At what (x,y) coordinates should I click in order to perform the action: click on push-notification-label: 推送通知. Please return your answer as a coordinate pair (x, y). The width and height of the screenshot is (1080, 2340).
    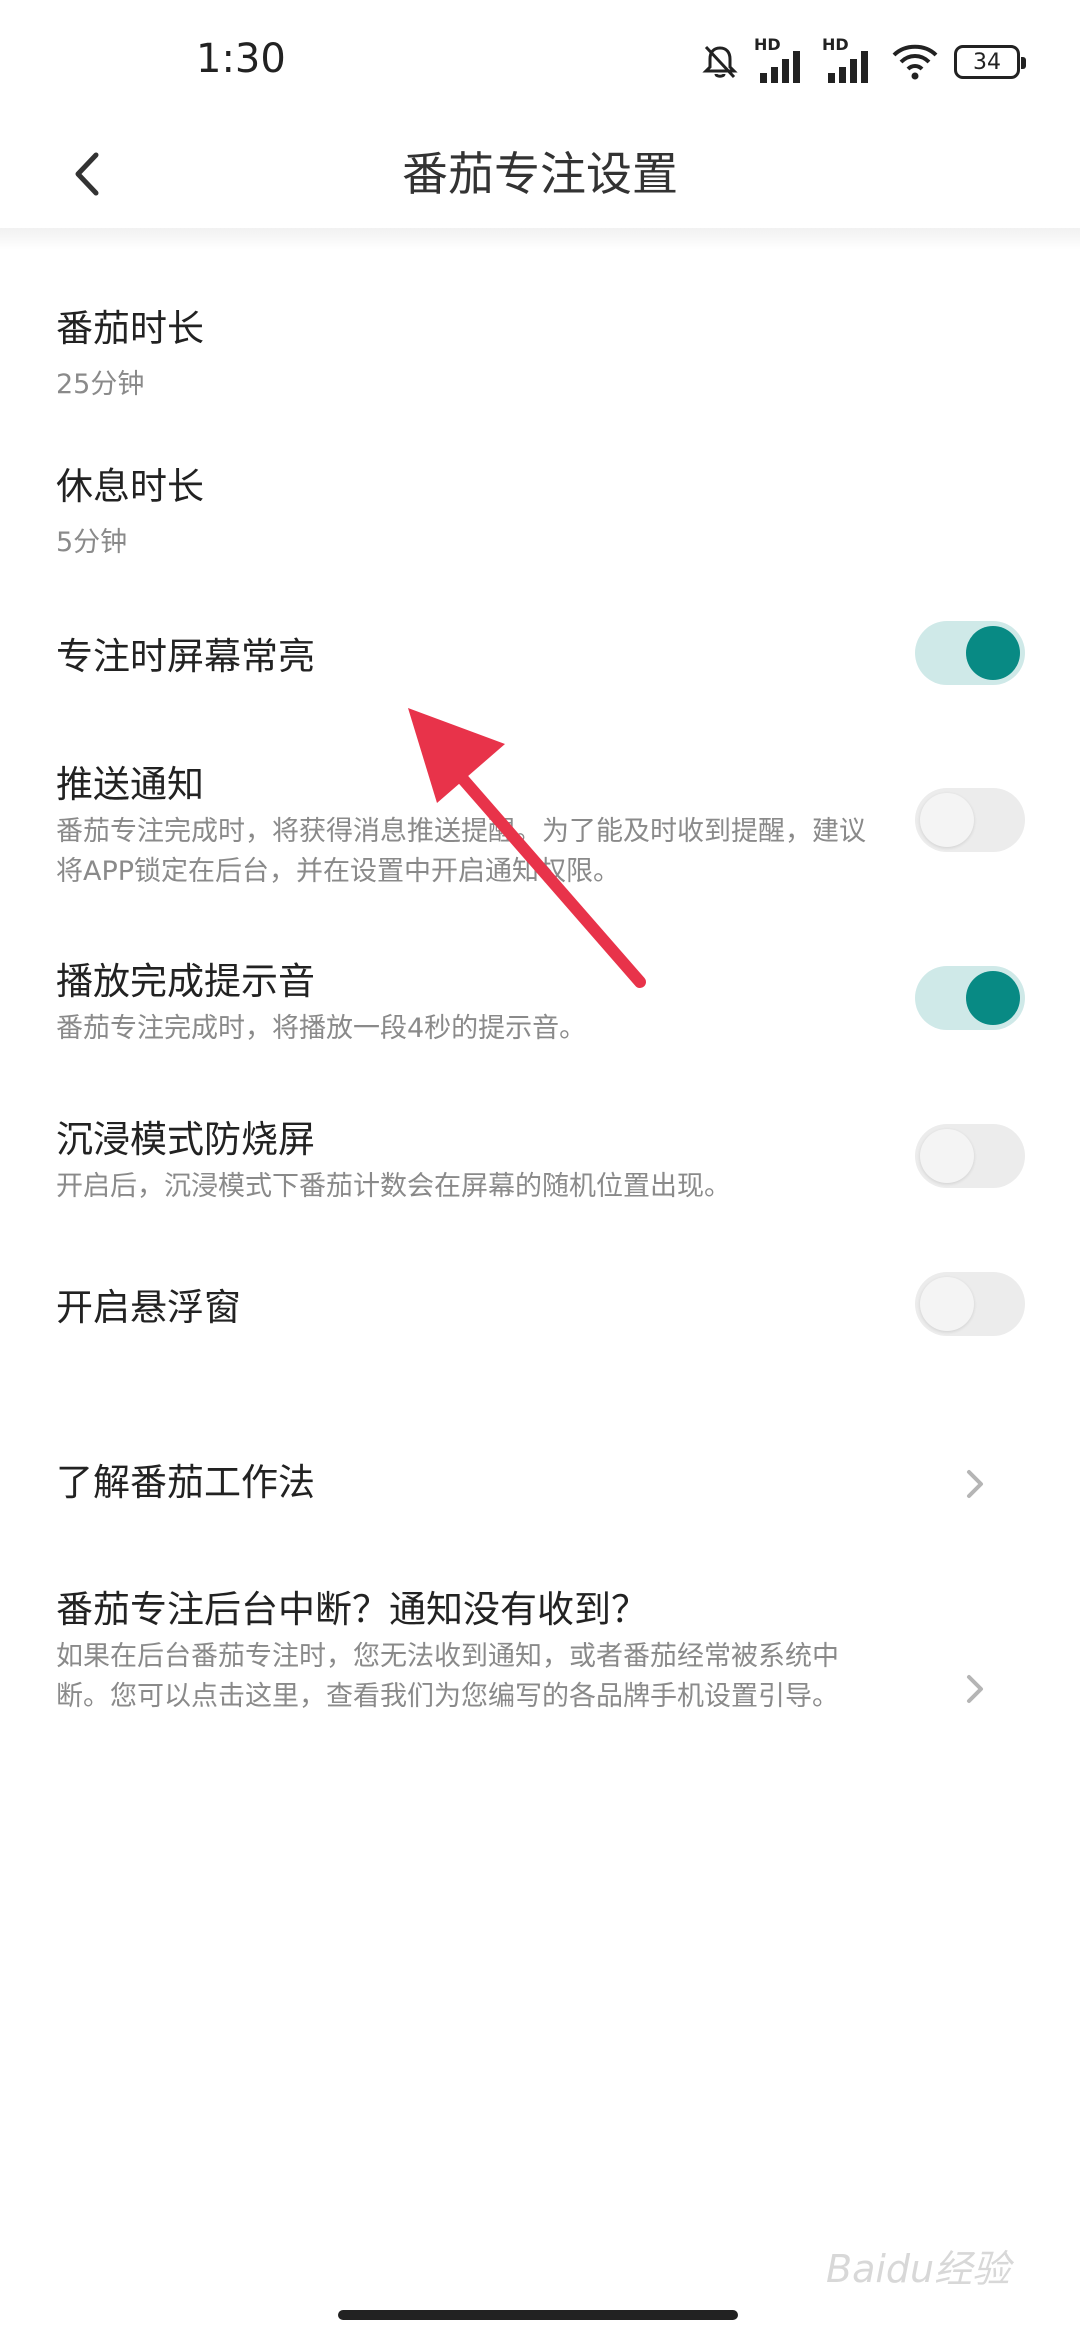
    Looking at the image, I should click on (130, 784).